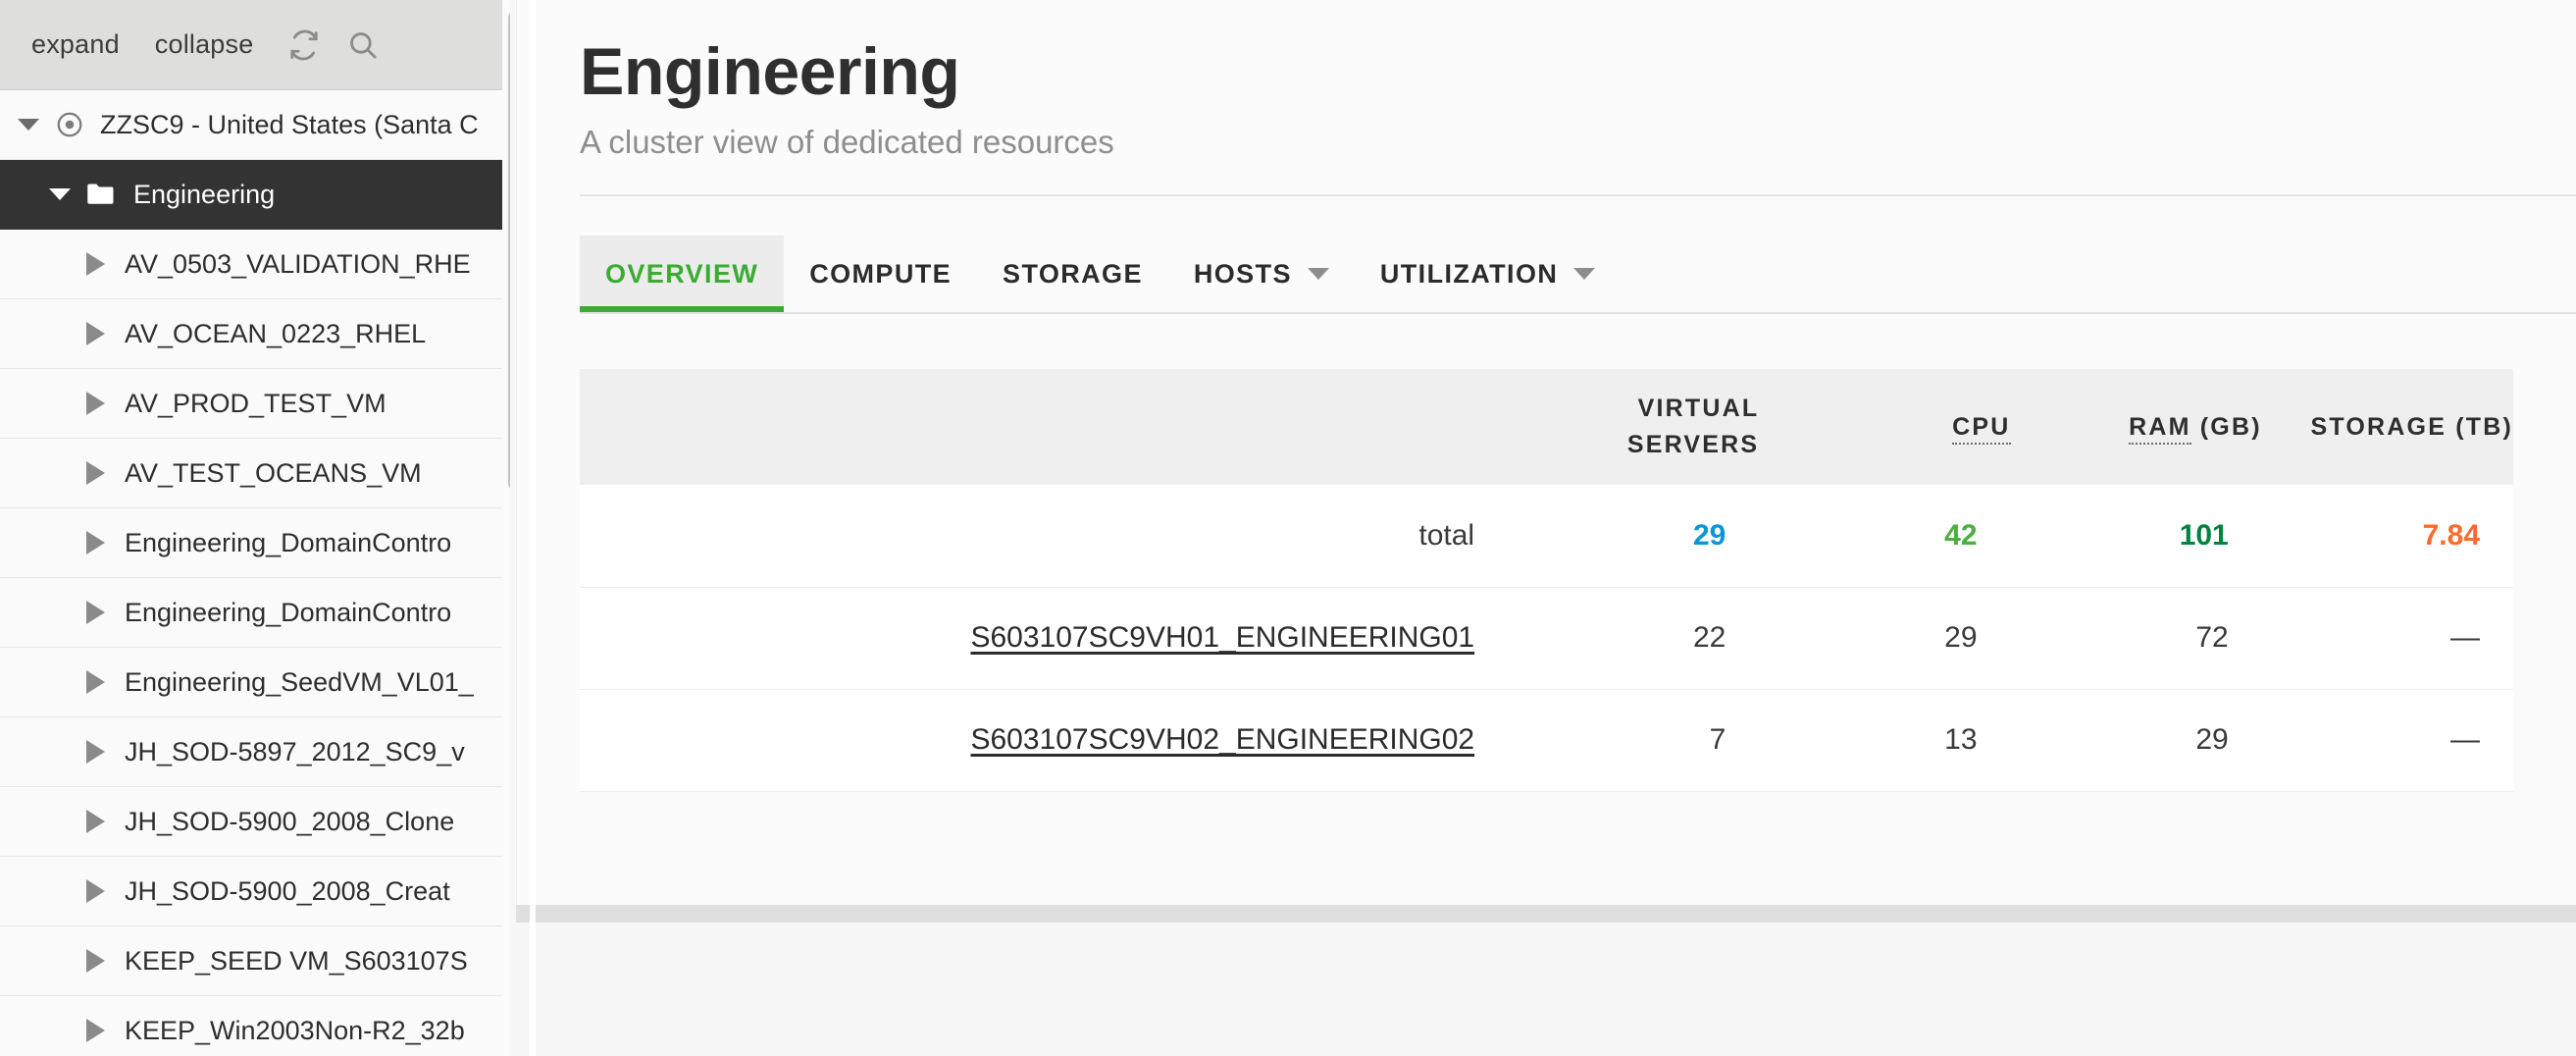  What do you see at coordinates (2451, 535) in the screenshot?
I see `total-storage: 7.84` at bounding box center [2451, 535].